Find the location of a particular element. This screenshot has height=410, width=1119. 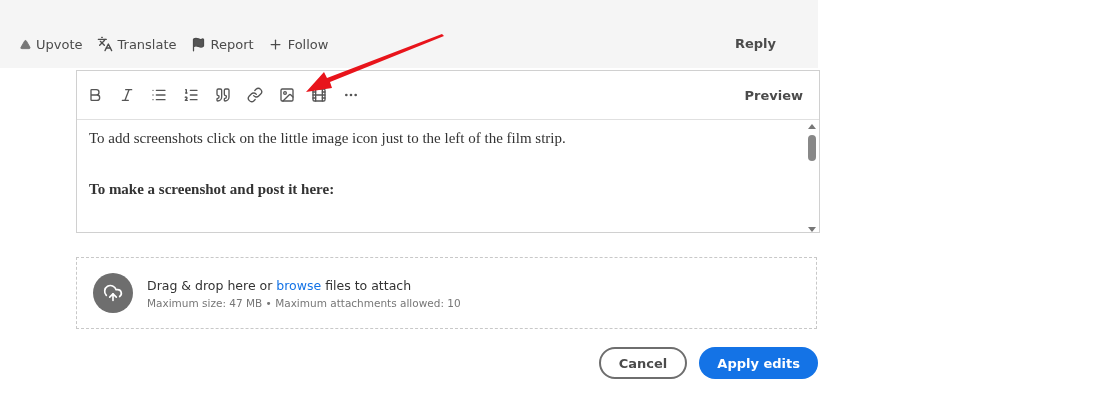

italic-icon is located at coordinates (127, 95).